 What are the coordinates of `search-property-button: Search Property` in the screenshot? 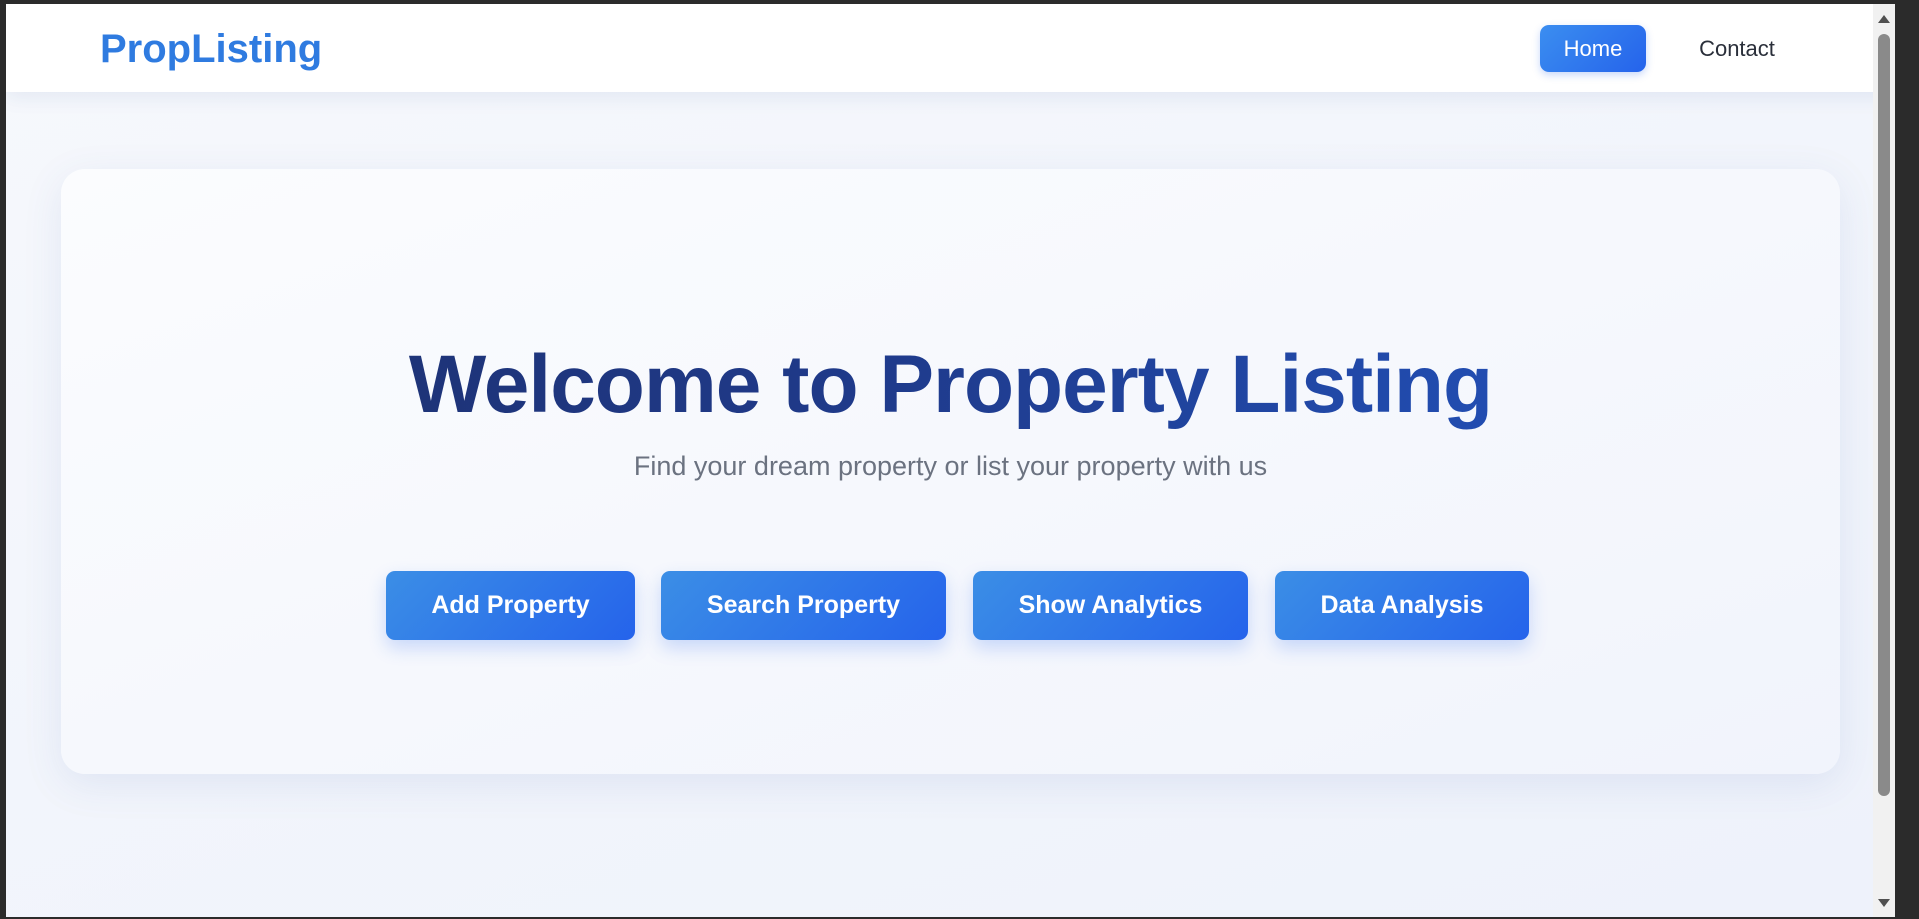 It's located at (803, 605).